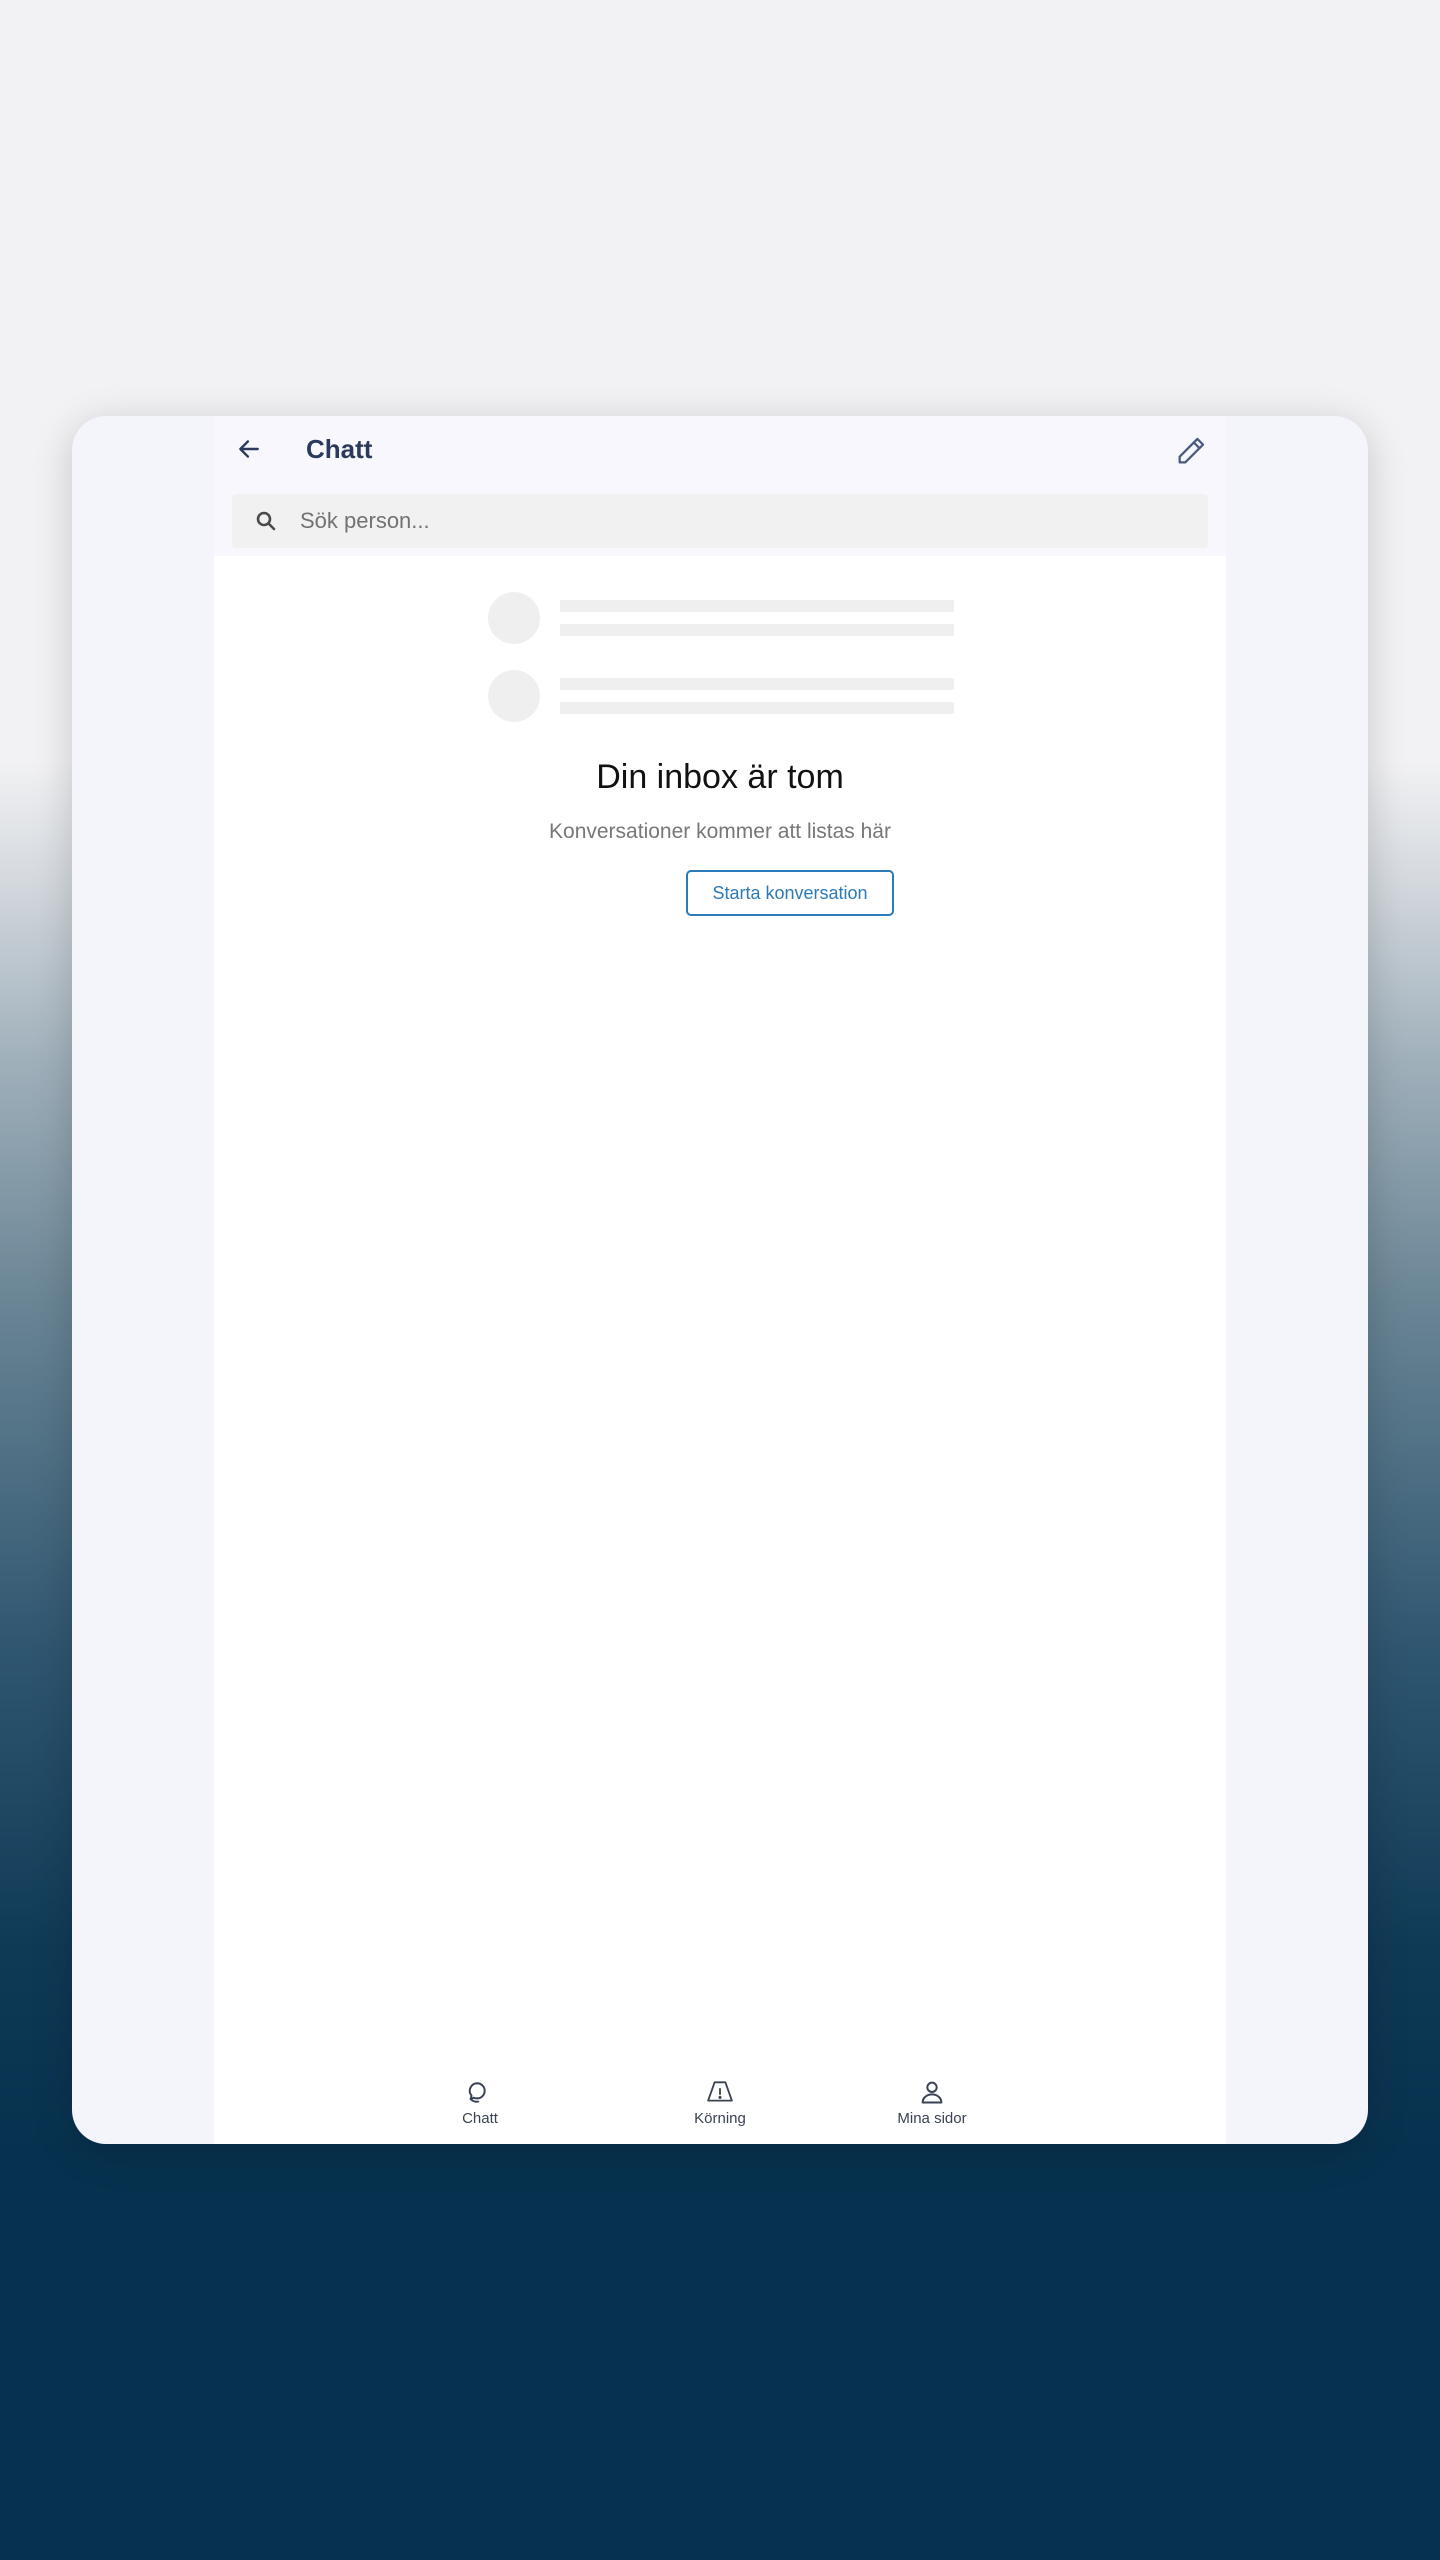 The image size is (1440, 2560). I want to click on nav-item-korning: Körning, so click(720, 2103).